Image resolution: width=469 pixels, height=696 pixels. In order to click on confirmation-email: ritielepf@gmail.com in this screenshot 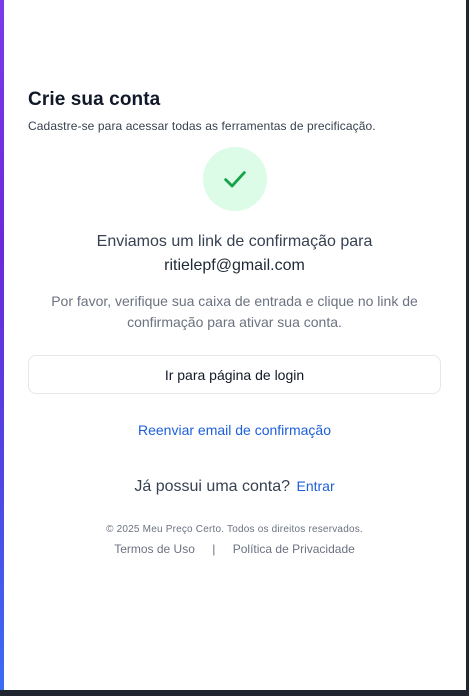, I will do `click(234, 265)`.